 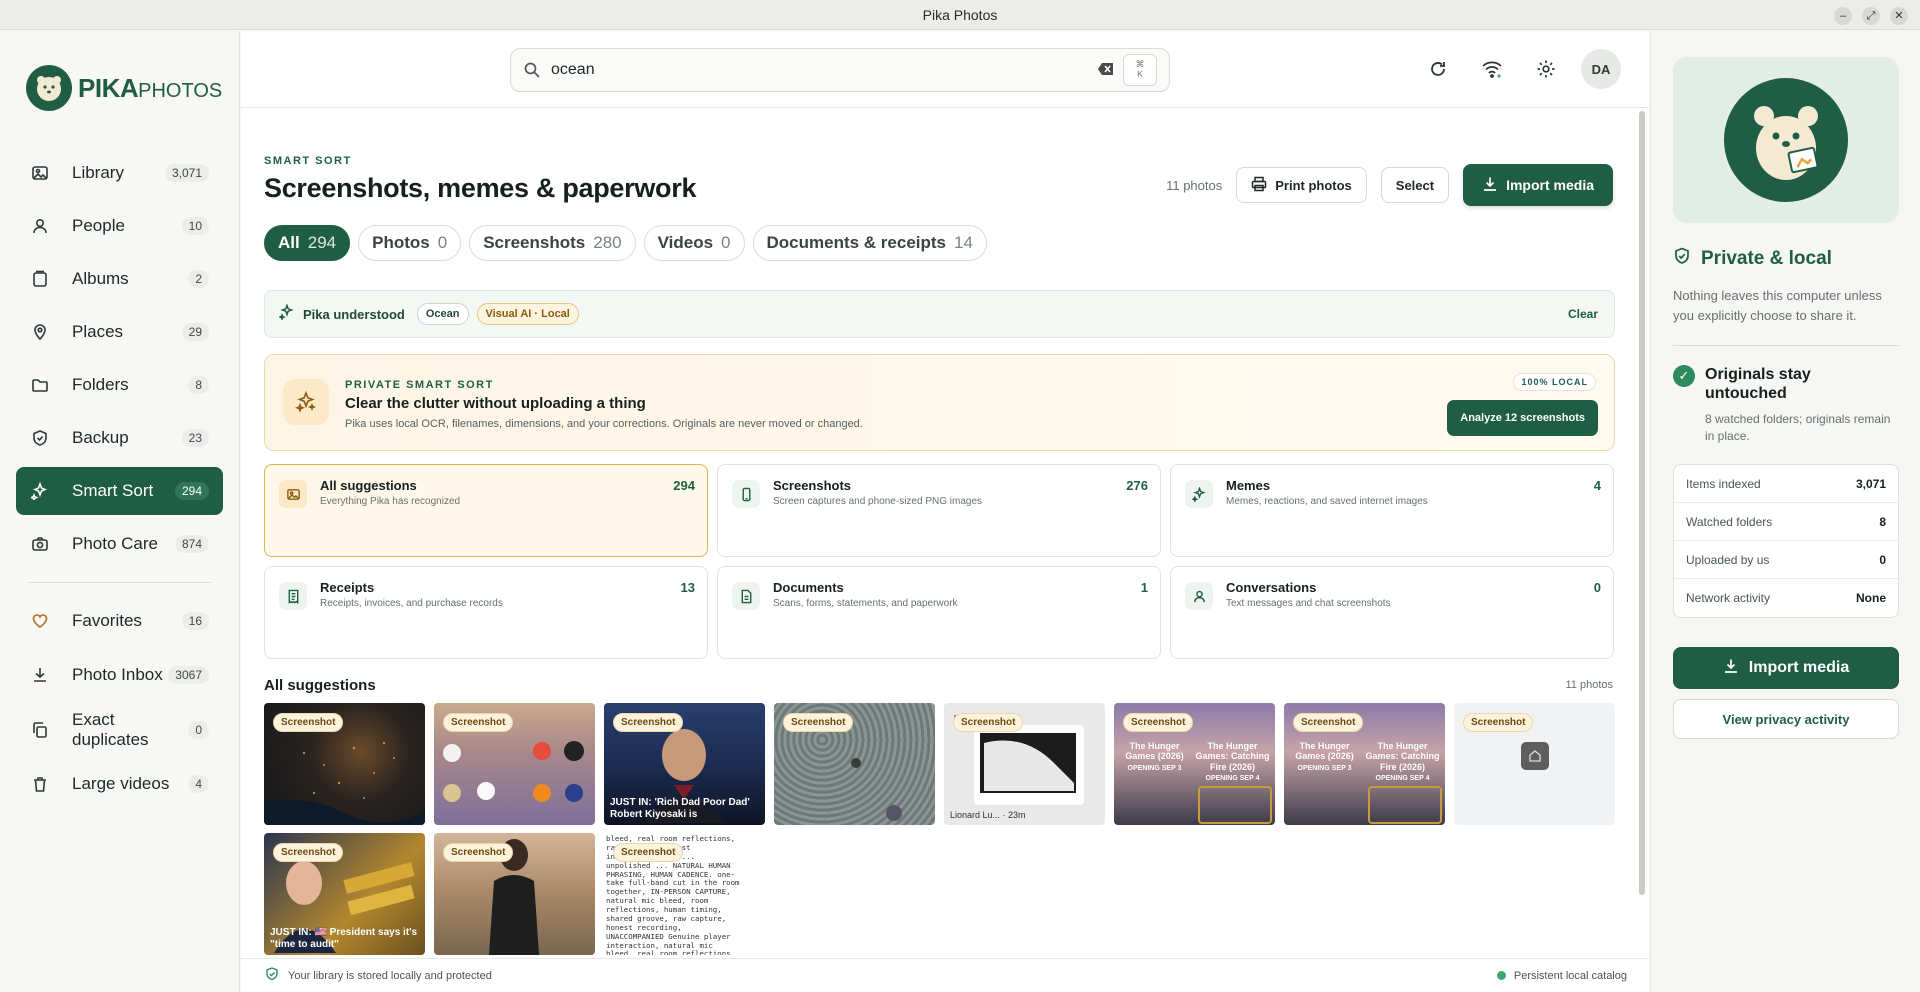 I want to click on sidebar-item-photo-inbox: Photo Inbox 3067, so click(x=119, y=675).